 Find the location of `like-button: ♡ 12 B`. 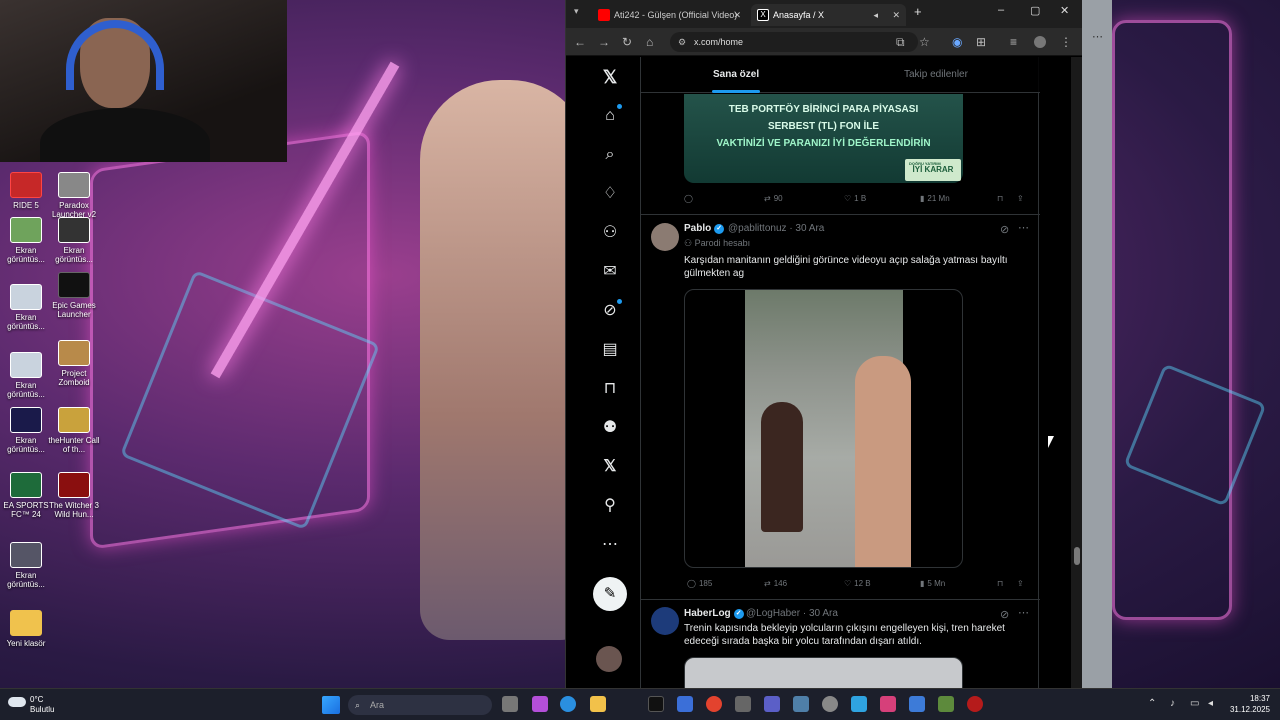

like-button: ♡ 12 B is located at coordinates (856, 583).